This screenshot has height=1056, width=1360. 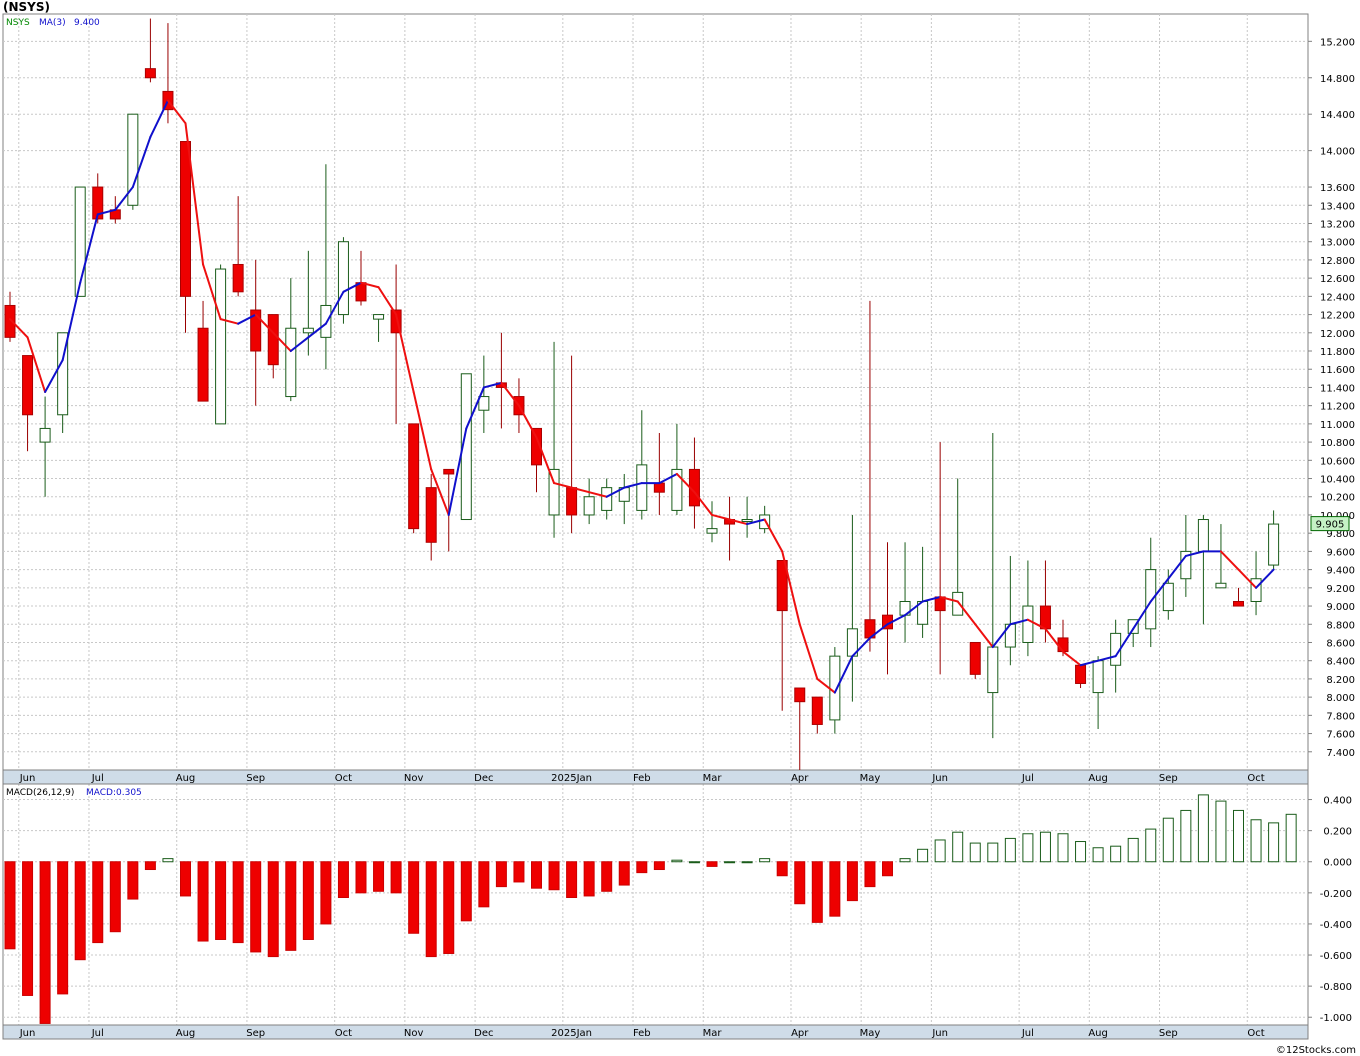 What do you see at coordinates (1337, 279) in the screenshot?
I see `y-tick-label: 12.600` at bounding box center [1337, 279].